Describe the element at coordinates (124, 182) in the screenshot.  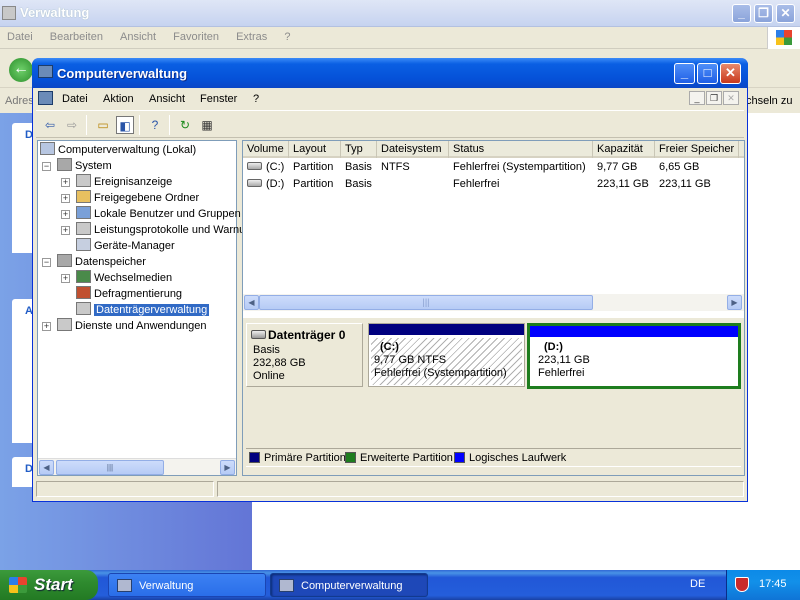
I see `tree-item-ereignisanzeige: Ereignisanzeige` at that location.